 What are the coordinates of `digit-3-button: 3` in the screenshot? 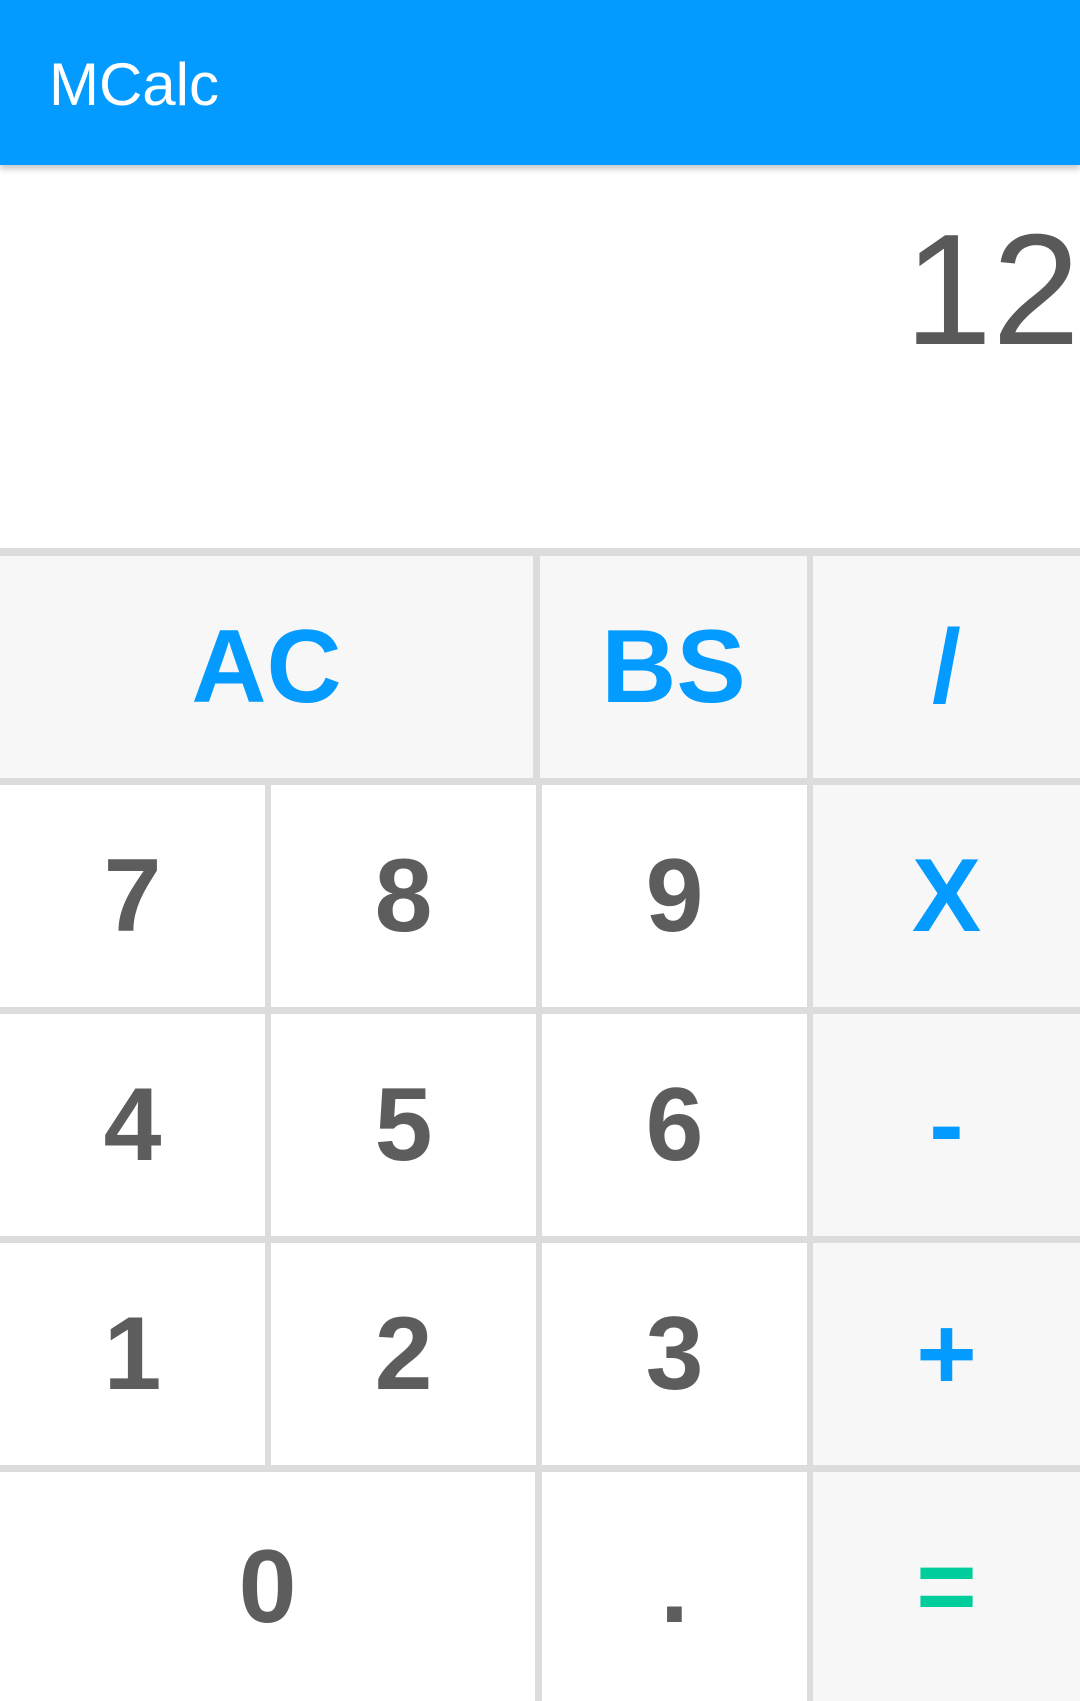 It's located at (674, 1354).